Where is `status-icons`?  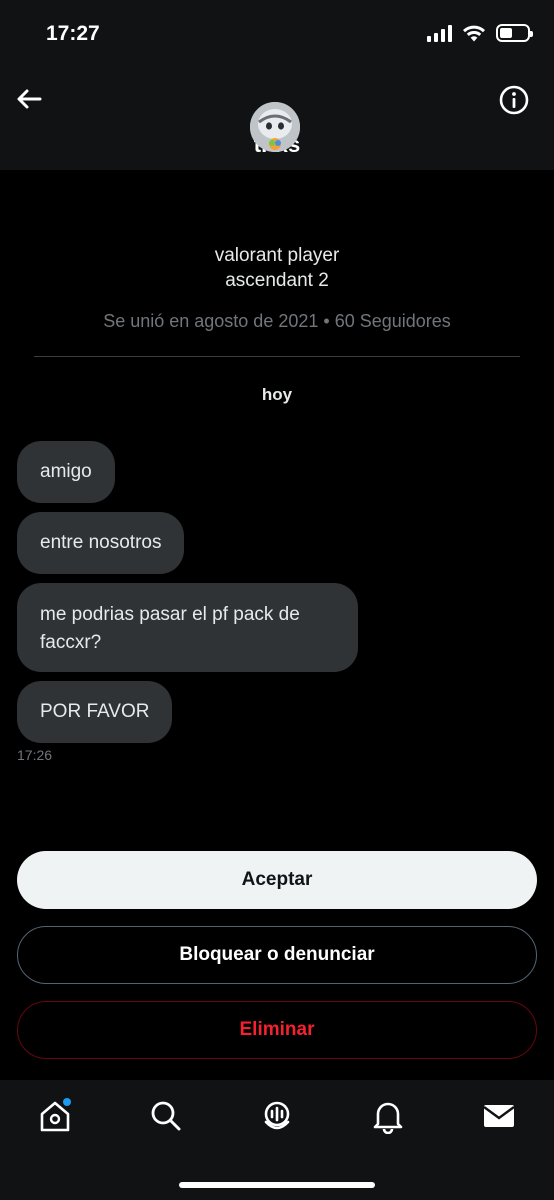
status-icons is located at coordinates (480, 33).